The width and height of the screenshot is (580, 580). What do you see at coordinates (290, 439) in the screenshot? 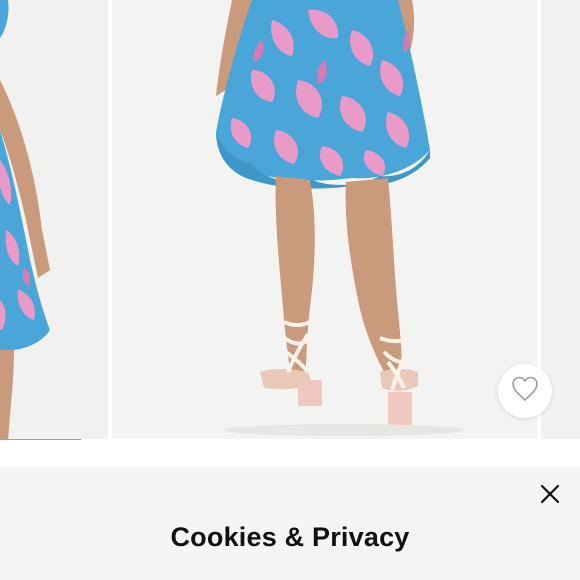
I see `carousel-progress-track` at bounding box center [290, 439].